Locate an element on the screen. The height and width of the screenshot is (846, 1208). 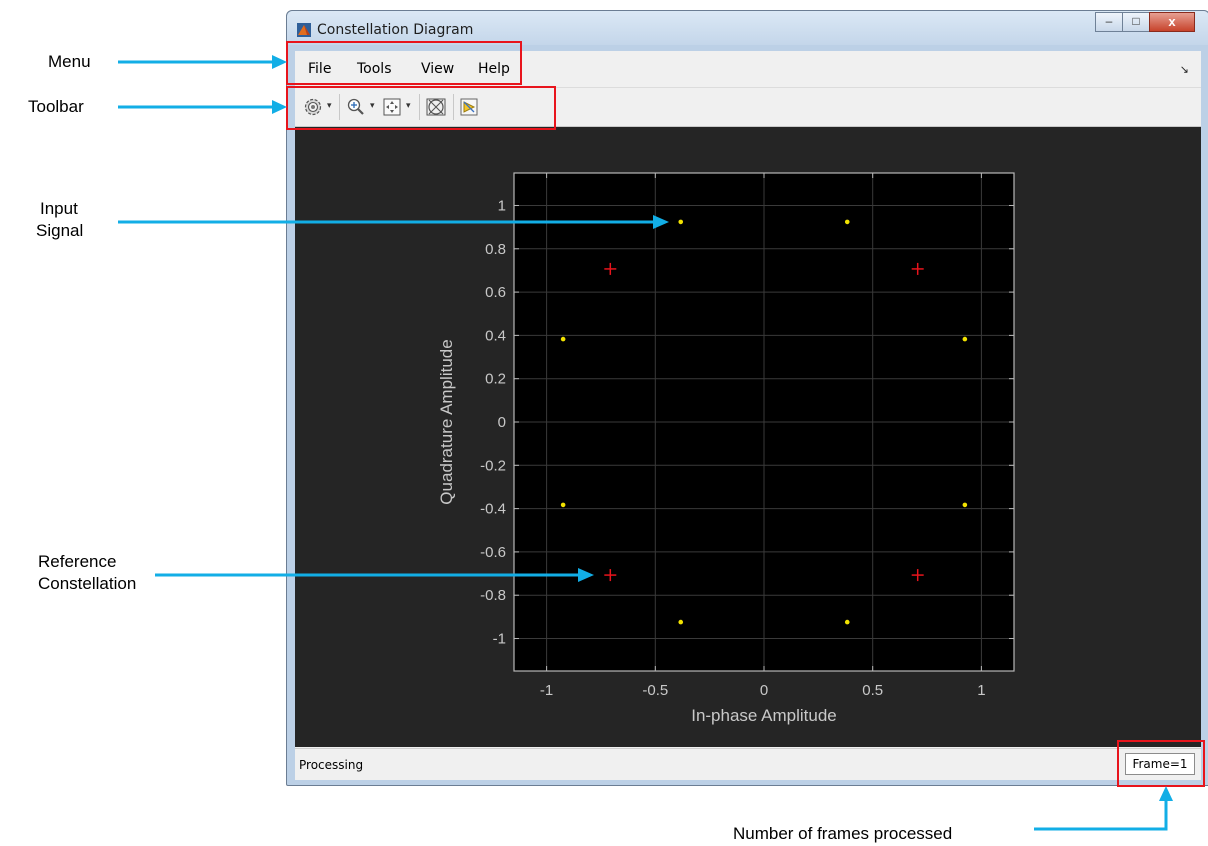
frames-arrow-head is located at coordinates (1166, 793).